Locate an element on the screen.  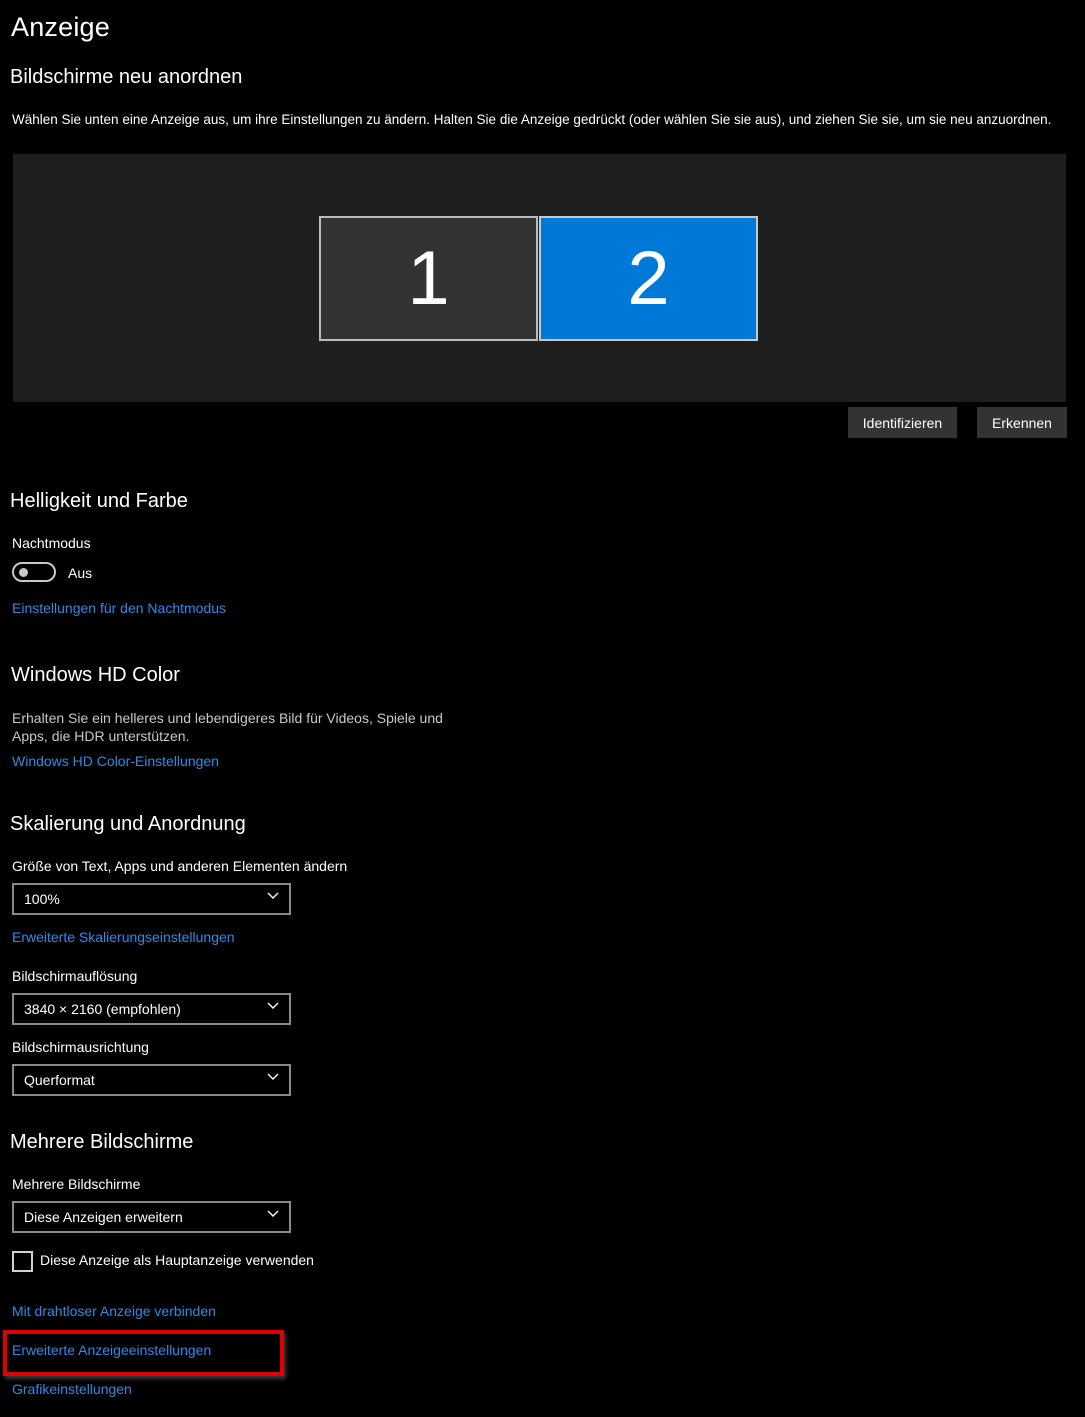
monitor-1: 1 is located at coordinates (428, 278).